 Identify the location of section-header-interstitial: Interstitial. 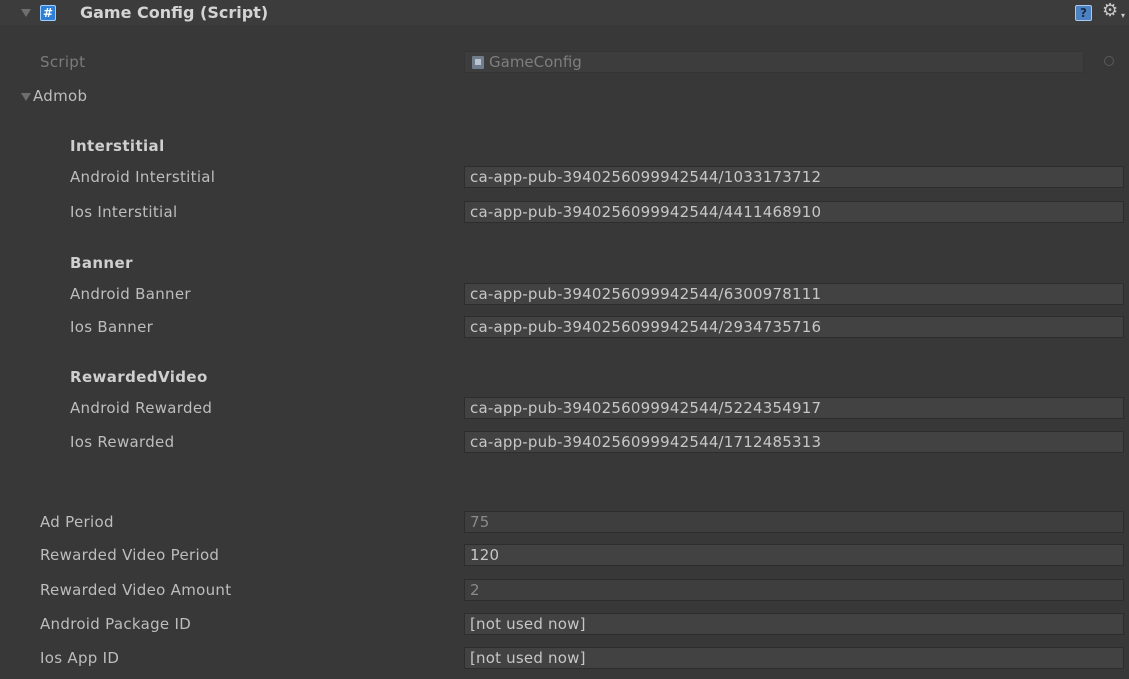
(117, 146).